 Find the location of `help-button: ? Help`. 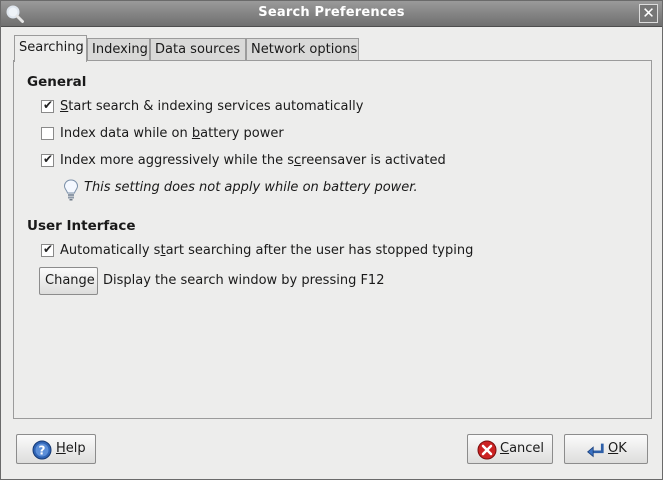

help-button: ? Help is located at coordinates (56, 449).